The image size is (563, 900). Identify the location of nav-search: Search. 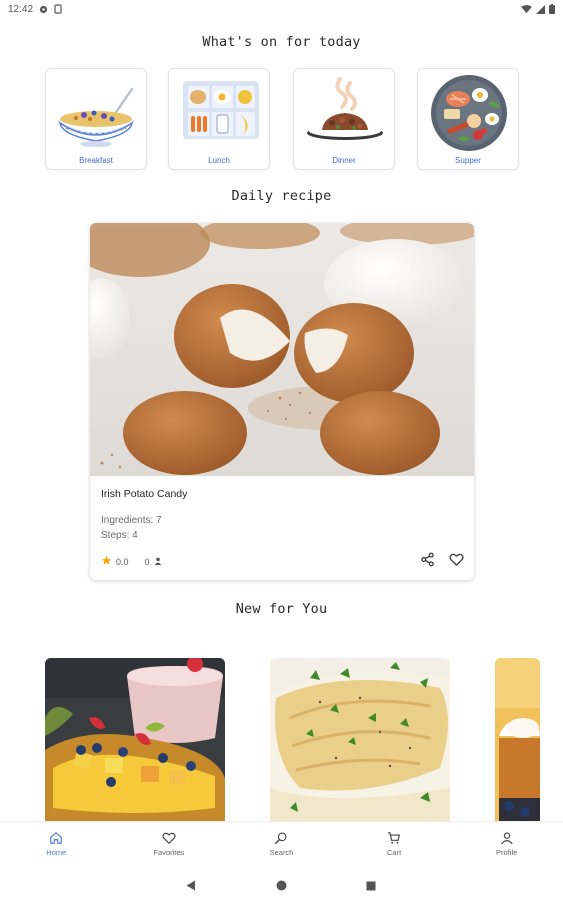
(281, 844).